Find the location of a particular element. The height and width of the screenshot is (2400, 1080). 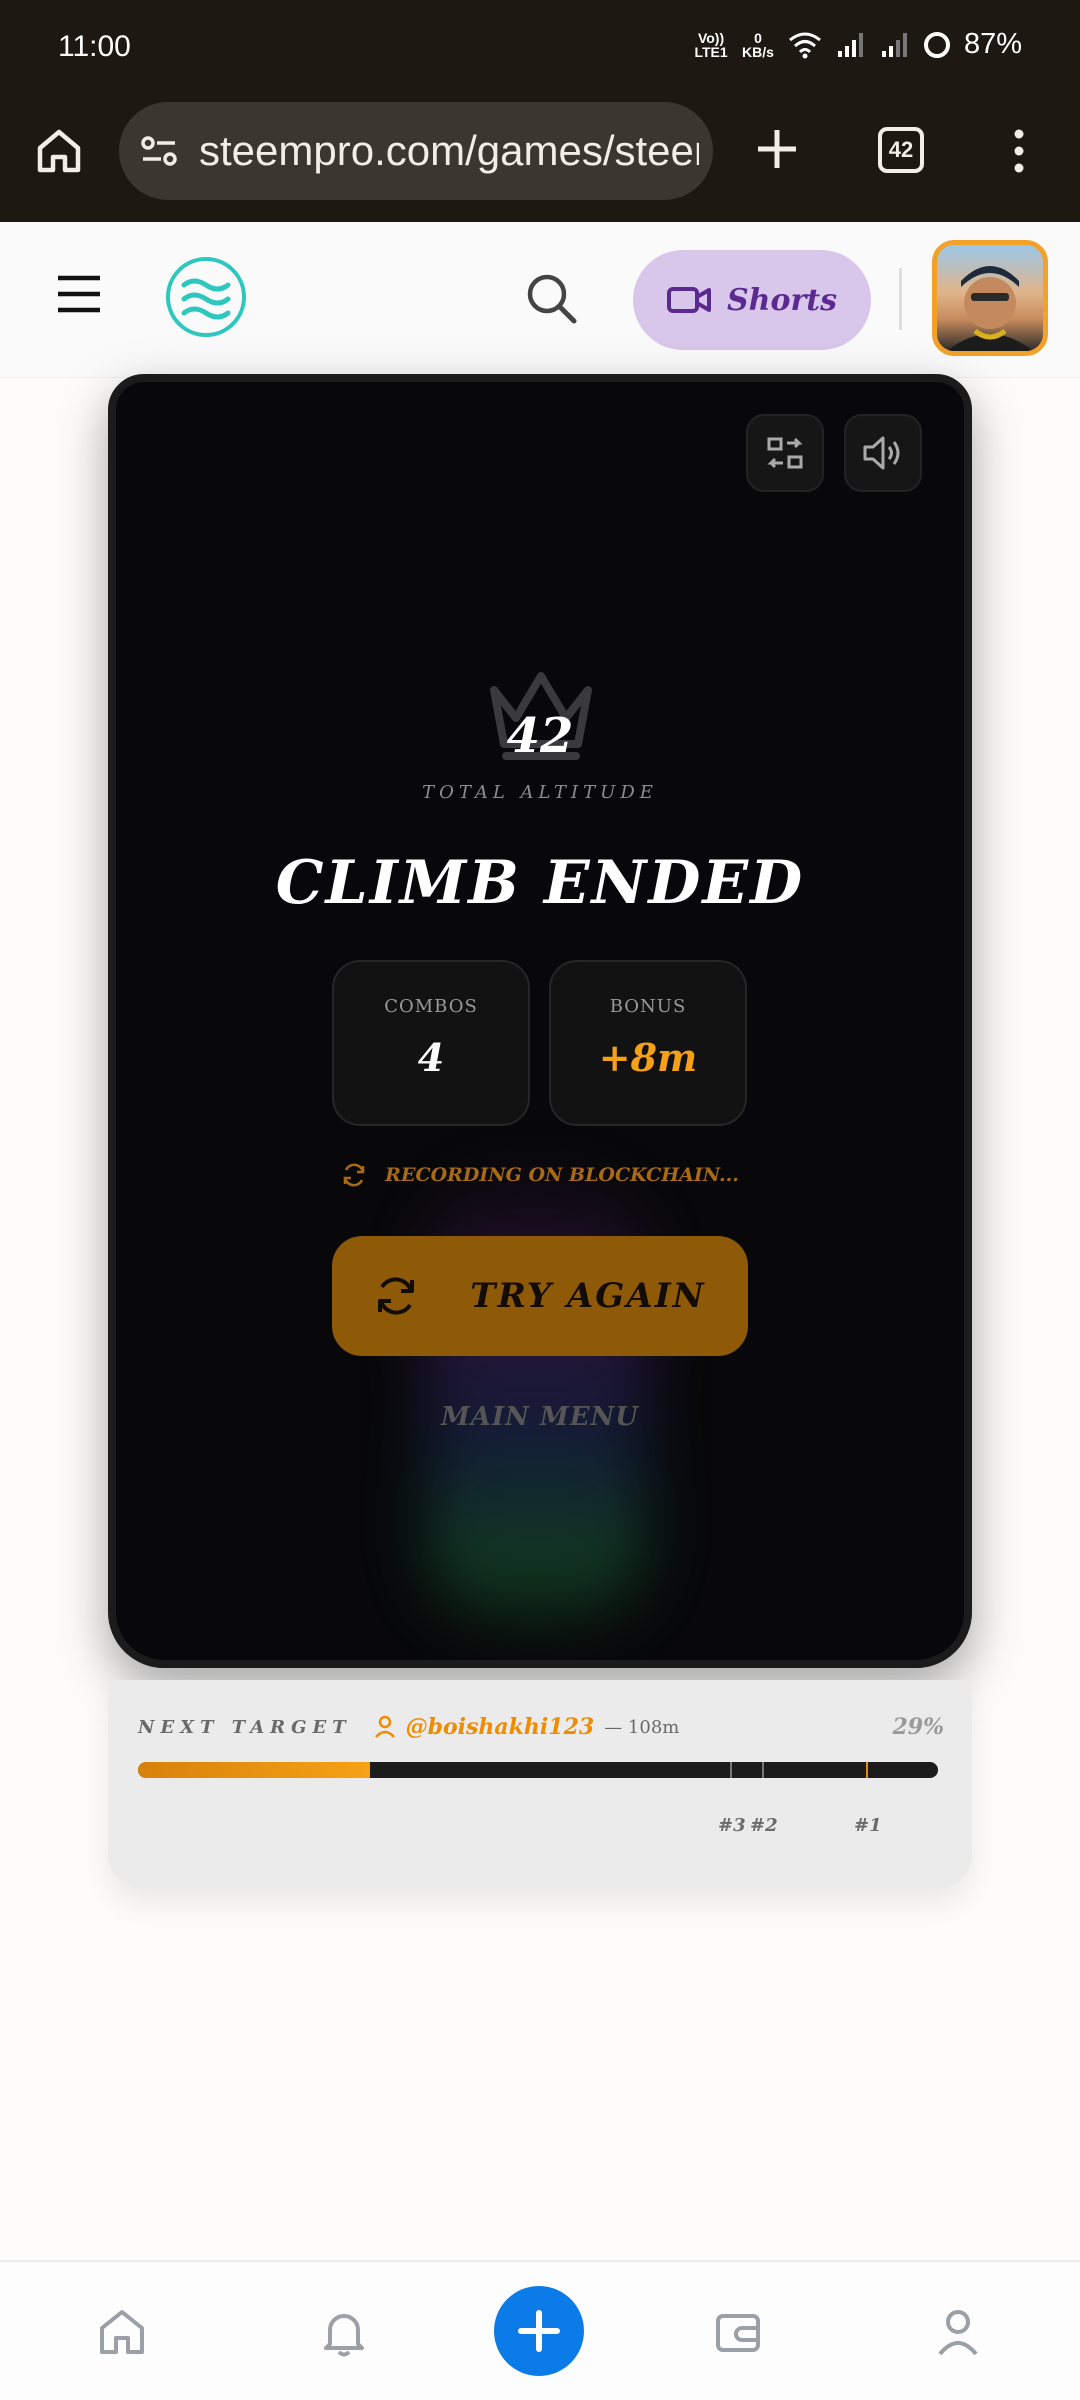

total-altitude-value: 42 is located at coordinates (540, 736).